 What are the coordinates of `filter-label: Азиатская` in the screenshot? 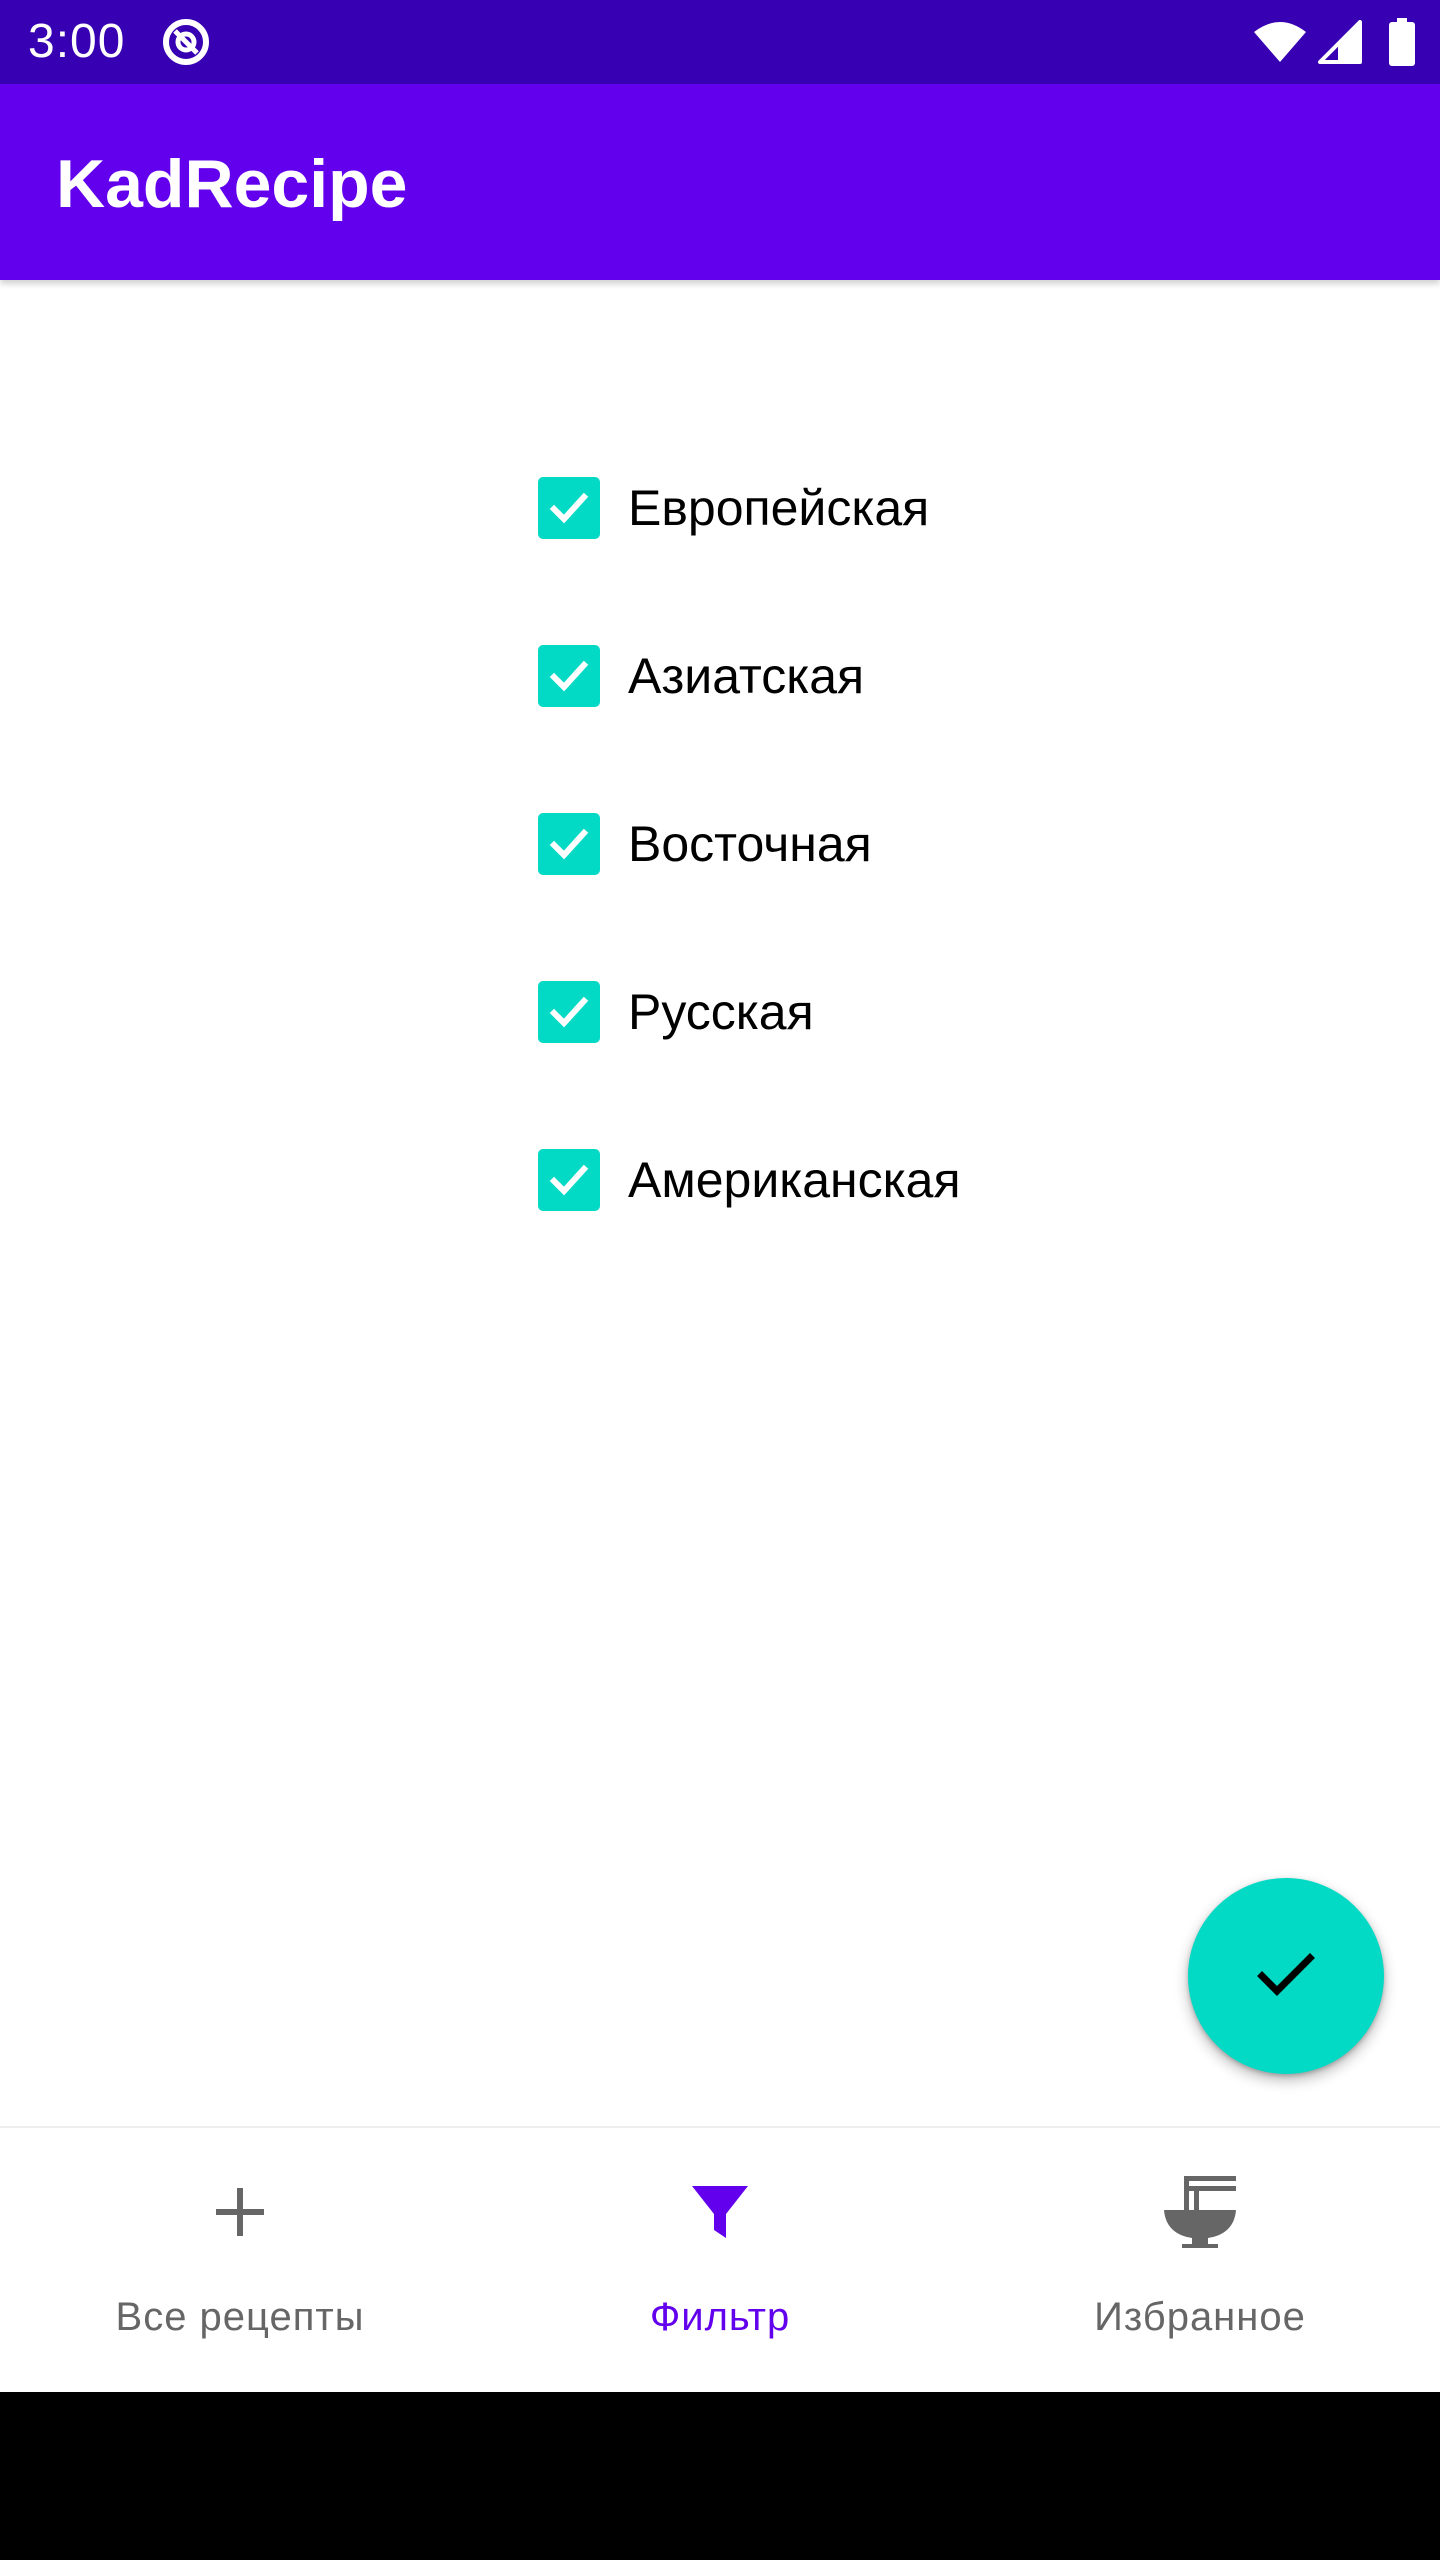 It's located at (746, 676).